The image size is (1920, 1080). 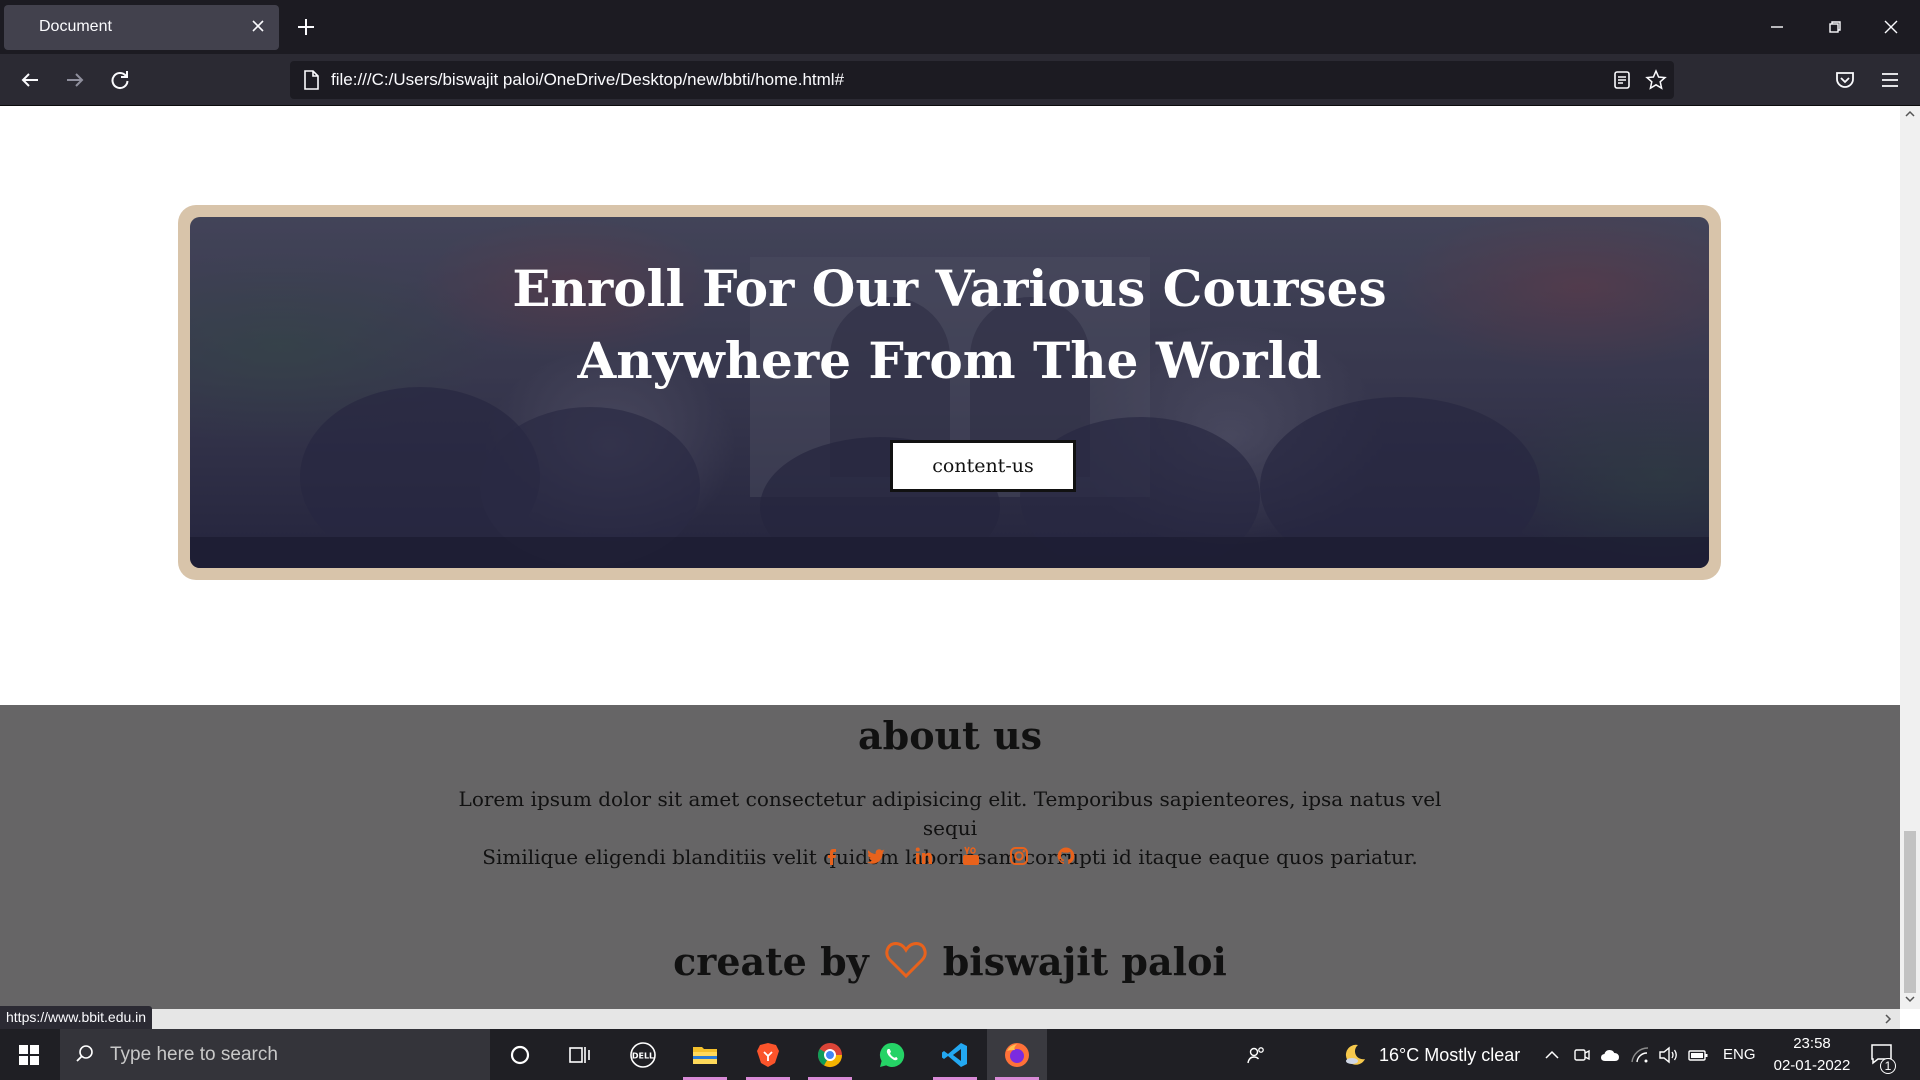 I want to click on status-link-preview: https://www.bbit.edu.in, so click(x=76, y=1018).